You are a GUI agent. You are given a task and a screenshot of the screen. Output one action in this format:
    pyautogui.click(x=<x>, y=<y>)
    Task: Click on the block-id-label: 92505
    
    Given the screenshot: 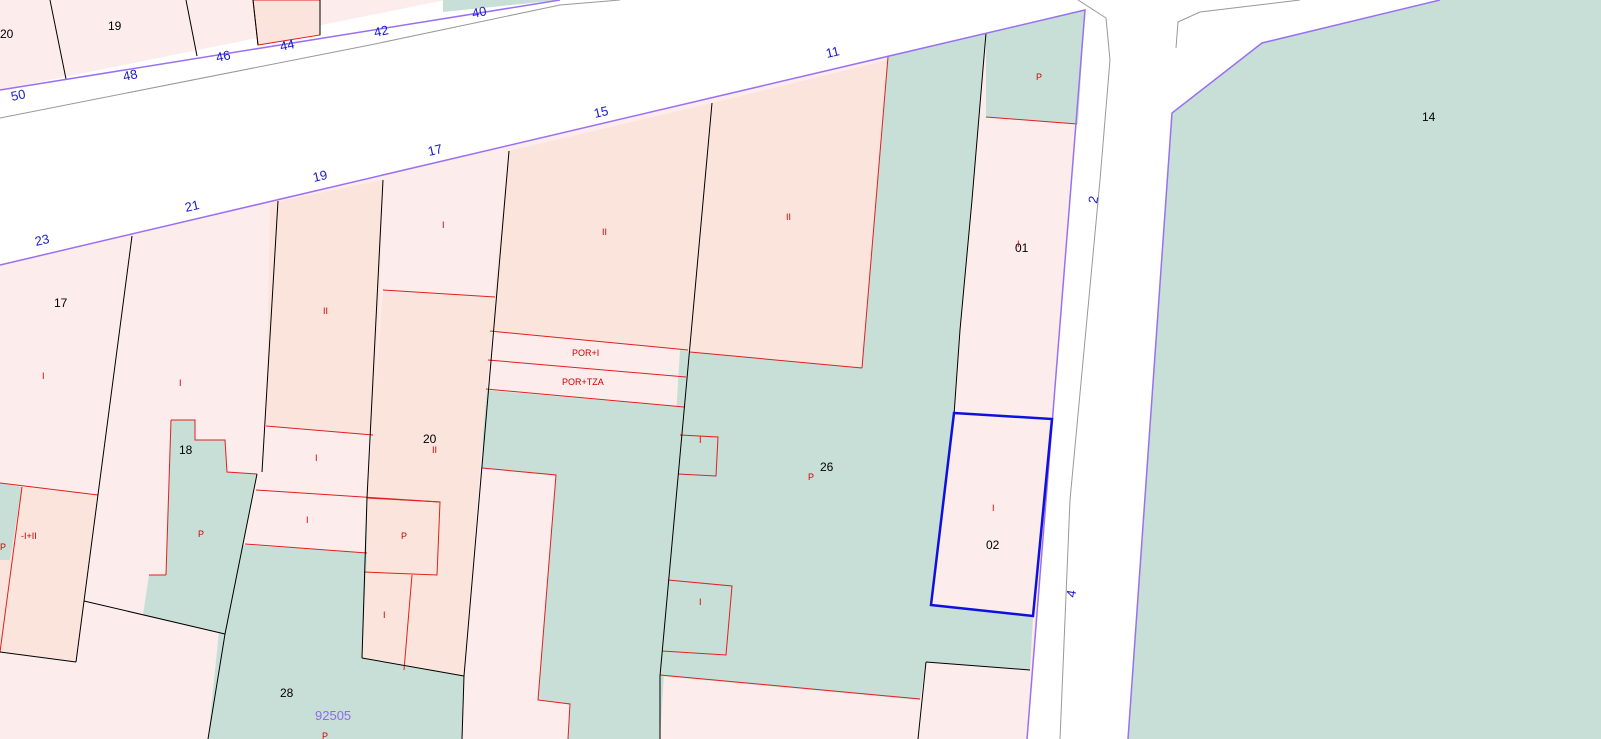 What is the action you would take?
    pyautogui.click(x=333, y=715)
    